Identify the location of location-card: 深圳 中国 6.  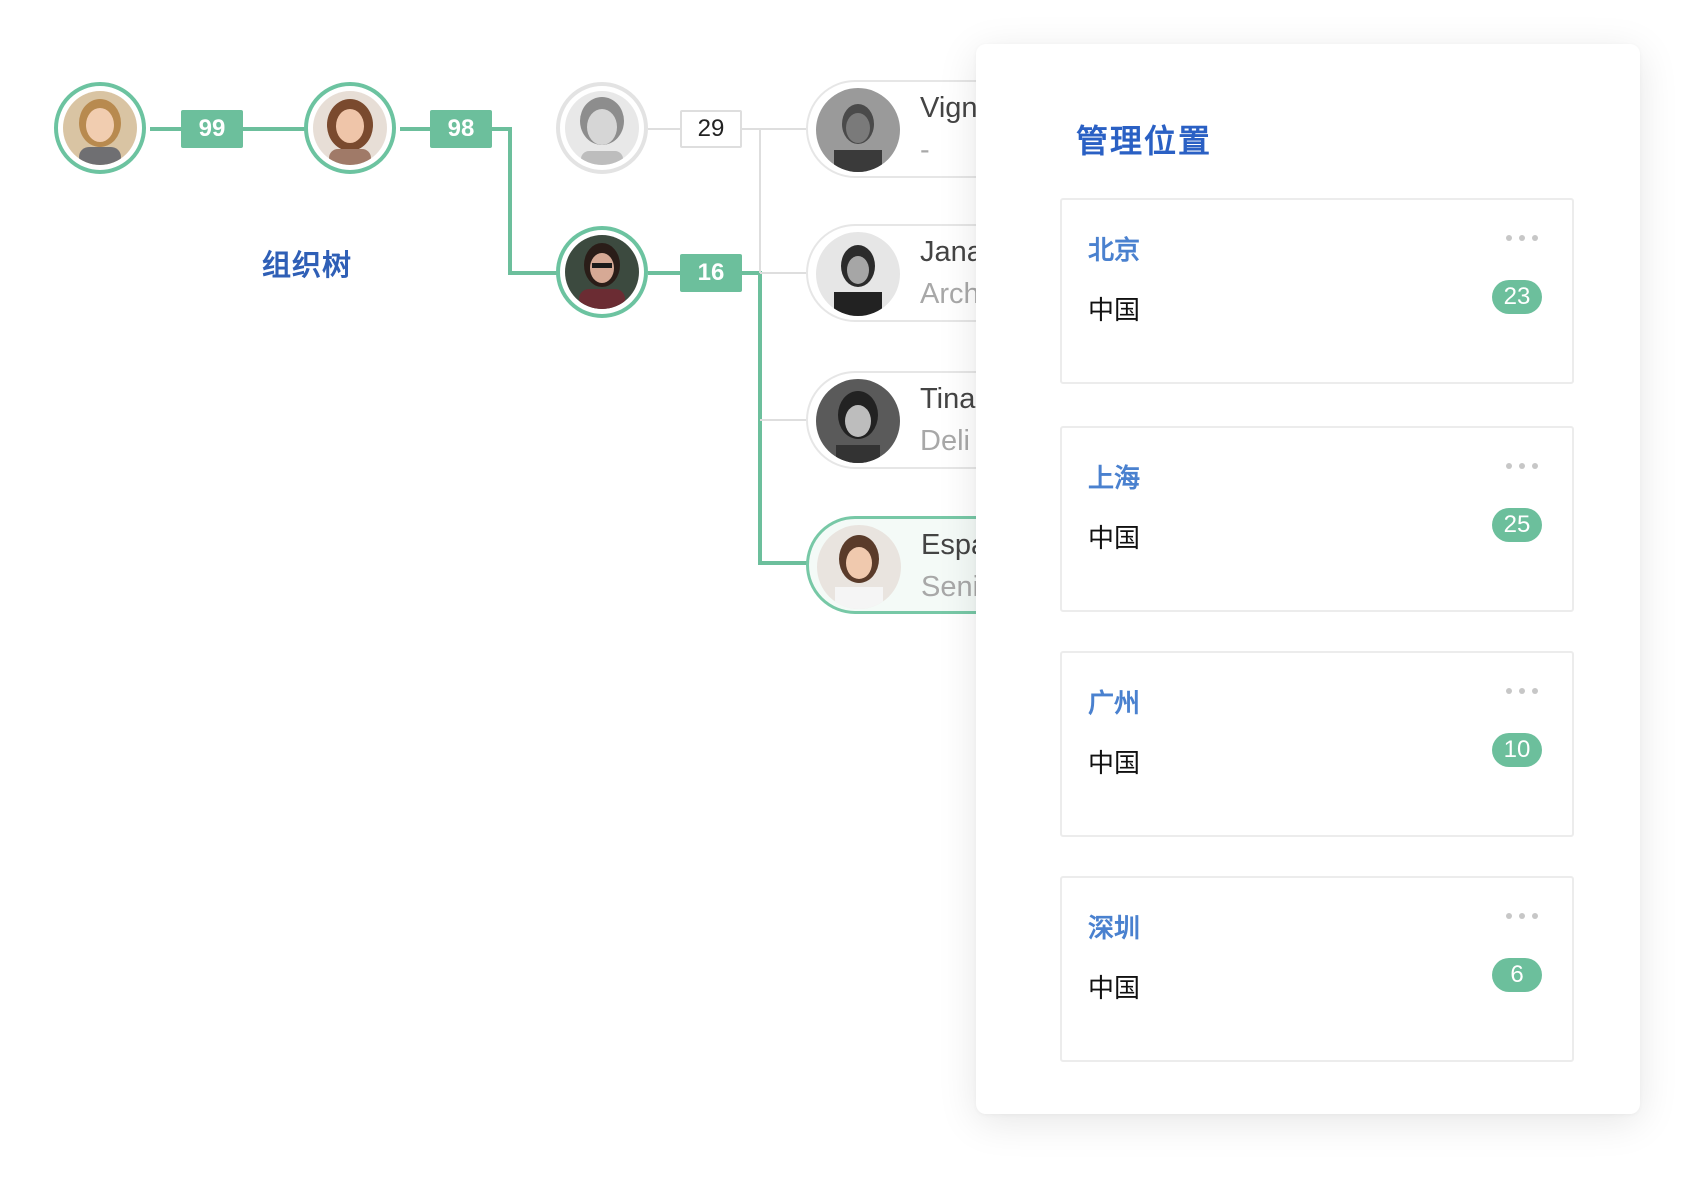
(1317, 969).